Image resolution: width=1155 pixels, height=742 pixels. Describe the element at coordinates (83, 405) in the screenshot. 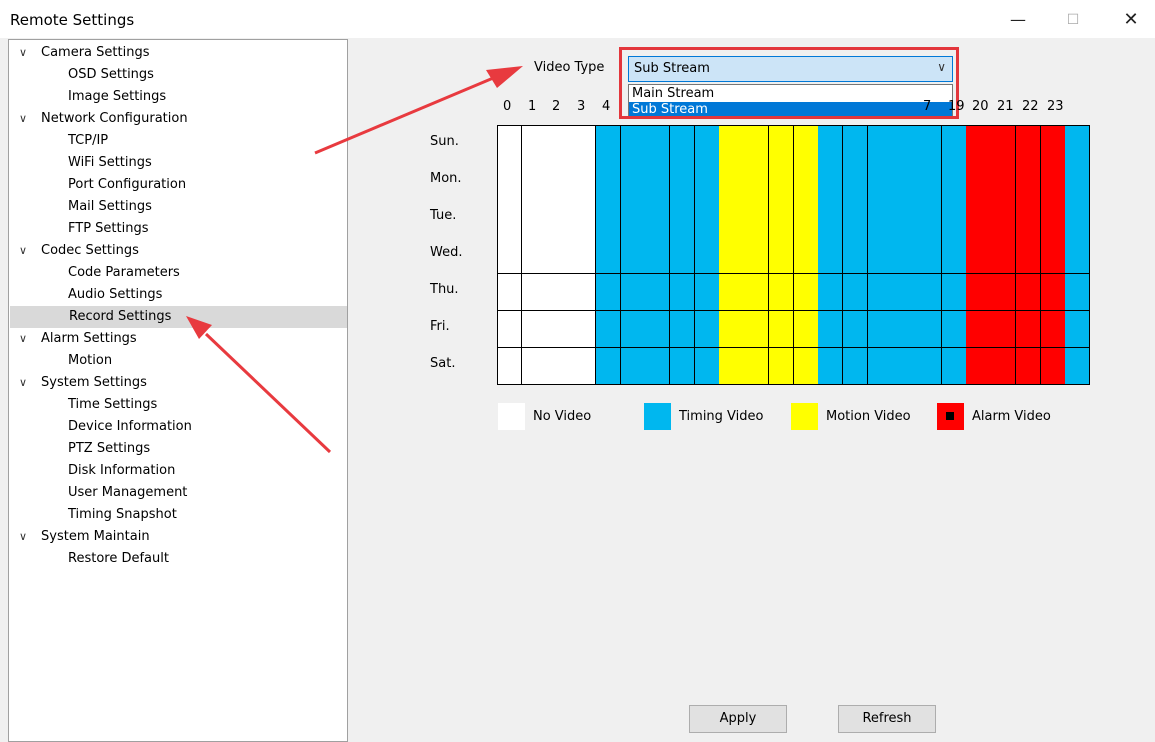

I see `tree-node-time-settings: Time Settings` at that location.